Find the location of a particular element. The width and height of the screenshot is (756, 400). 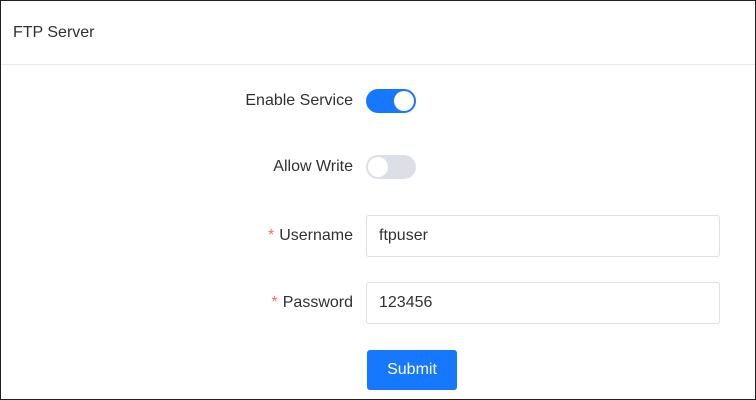

password-label: * Password is located at coordinates (312, 303).